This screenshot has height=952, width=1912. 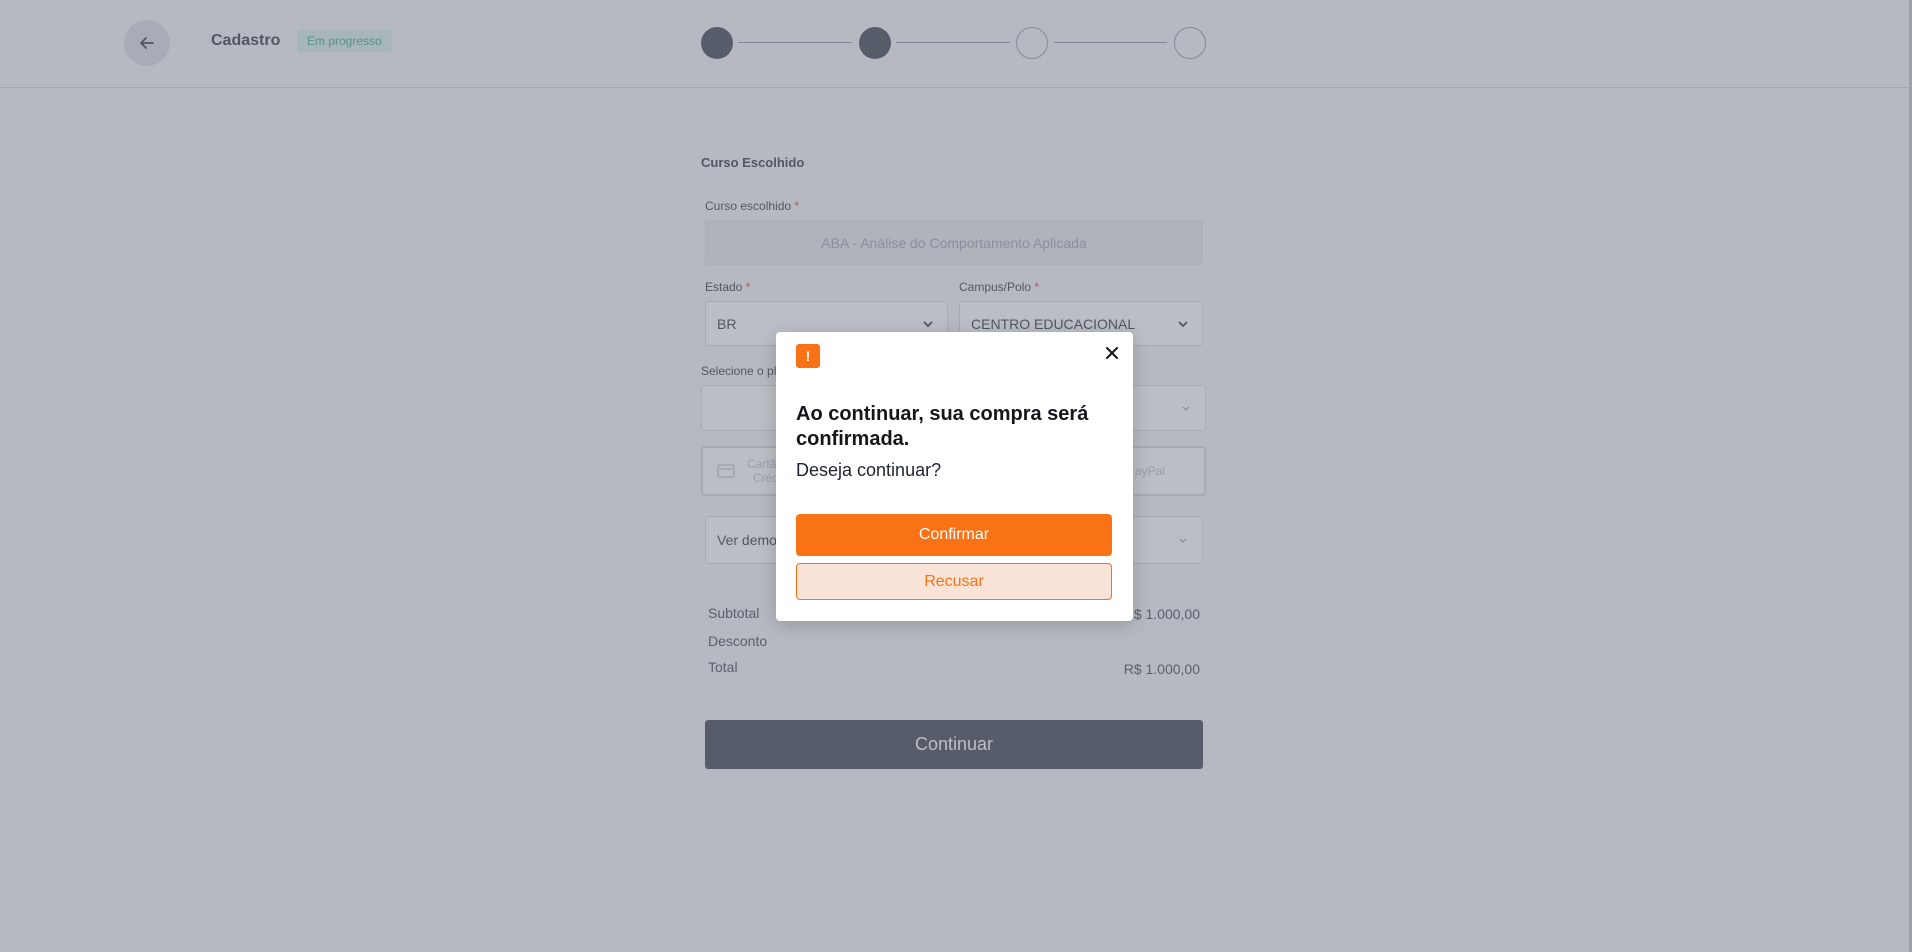 I want to click on warning-icon: !, so click(x=808, y=356).